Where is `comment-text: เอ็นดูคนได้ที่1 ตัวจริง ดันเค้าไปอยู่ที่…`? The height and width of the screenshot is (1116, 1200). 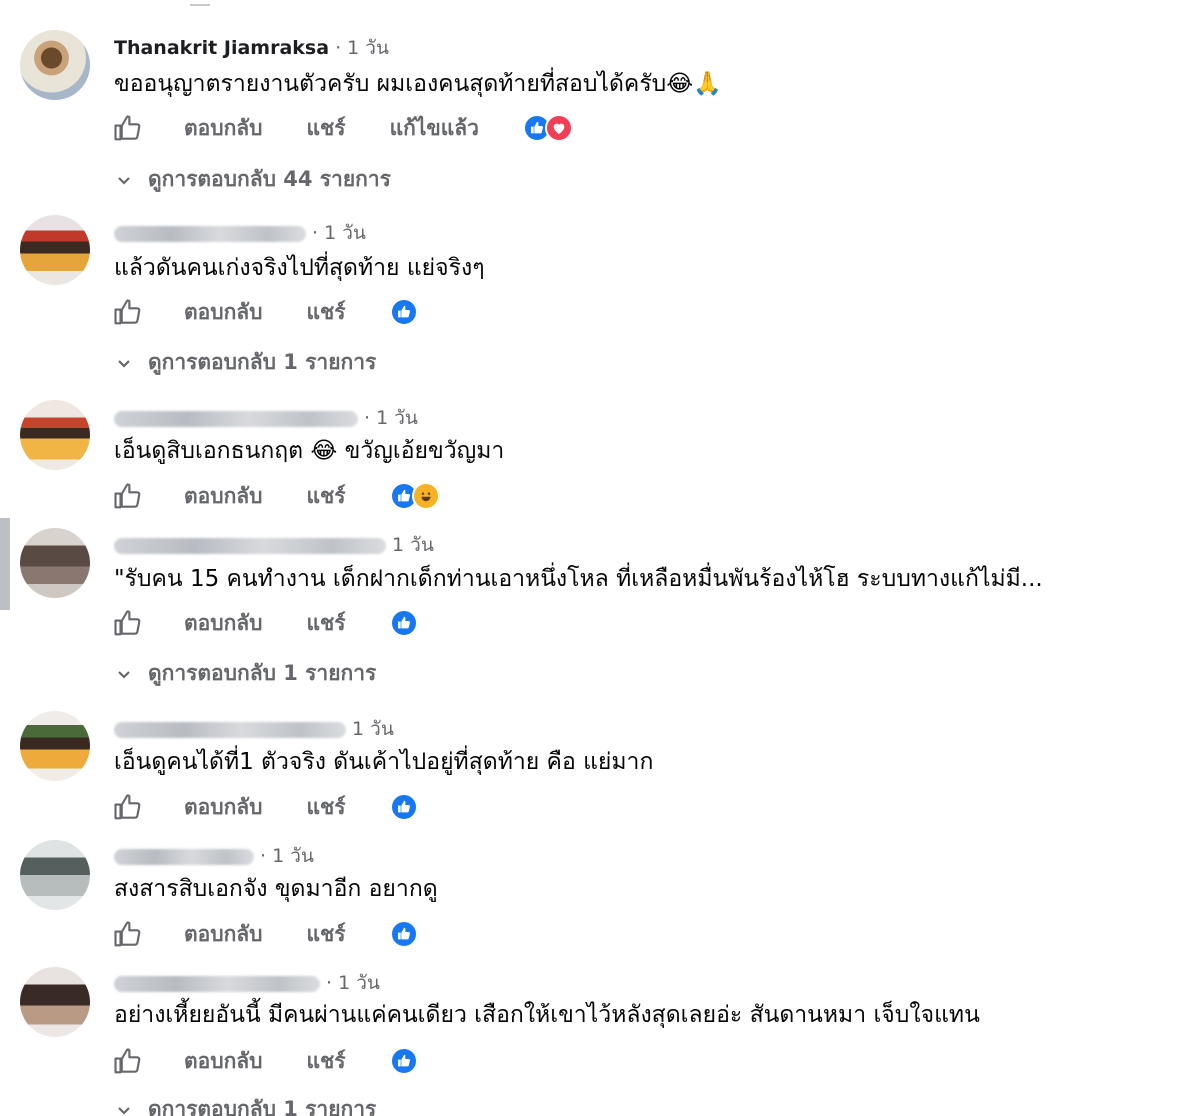 comment-text: เอ็นดูคนได้ที่1 ตัวจริง ดันเค้าไปอยู่ที่… is located at coordinates (384, 762).